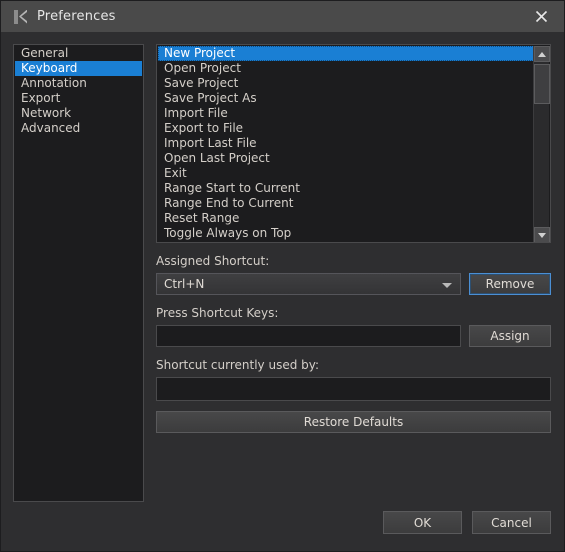 This screenshot has height=552, width=565. I want to click on close-icon, so click(541, 16).